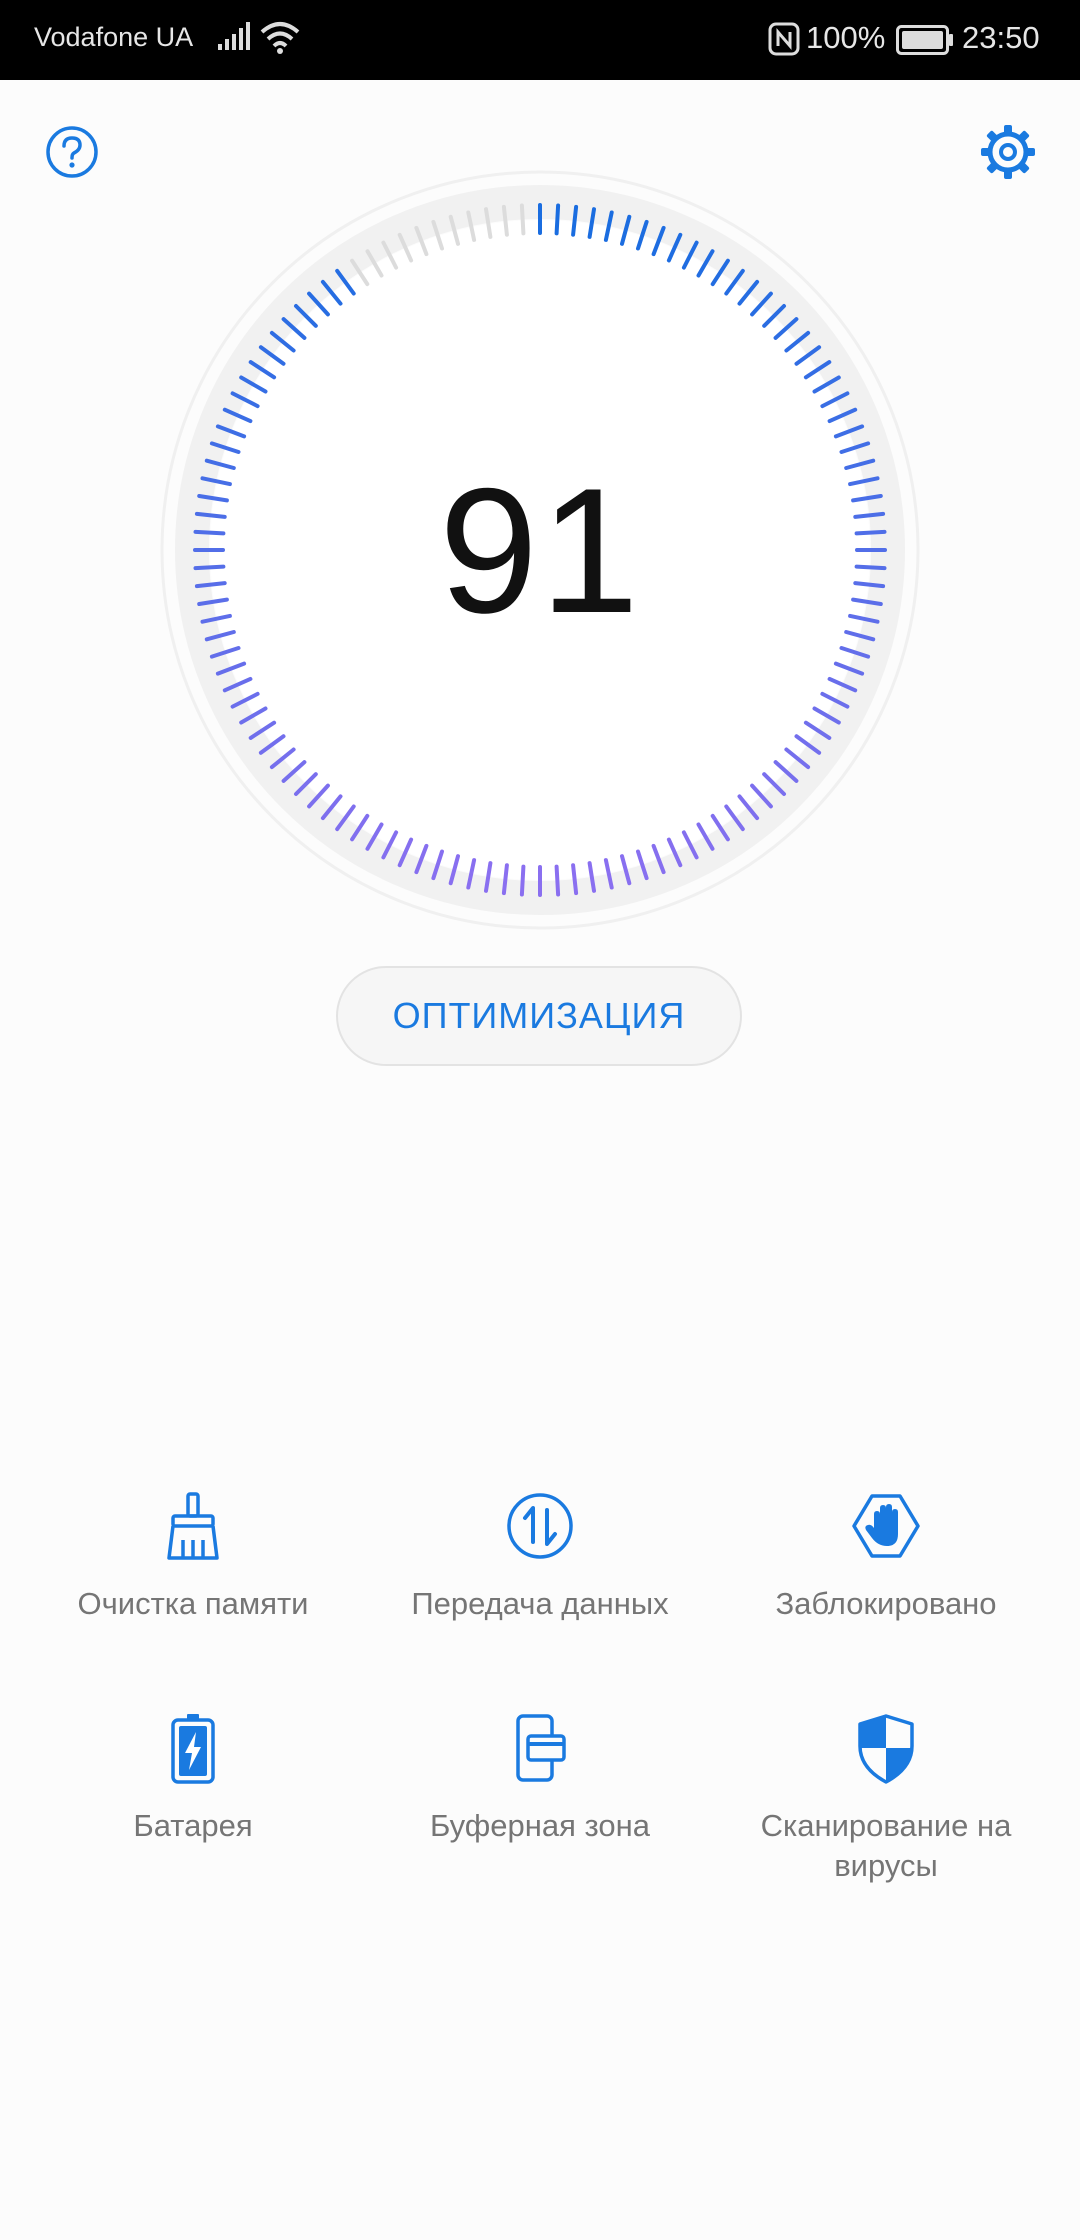 The width and height of the screenshot is (1080, 2240). Describe the element at coordinates (886, 1749) in the screenshot. I see `shield-icon` at that location.